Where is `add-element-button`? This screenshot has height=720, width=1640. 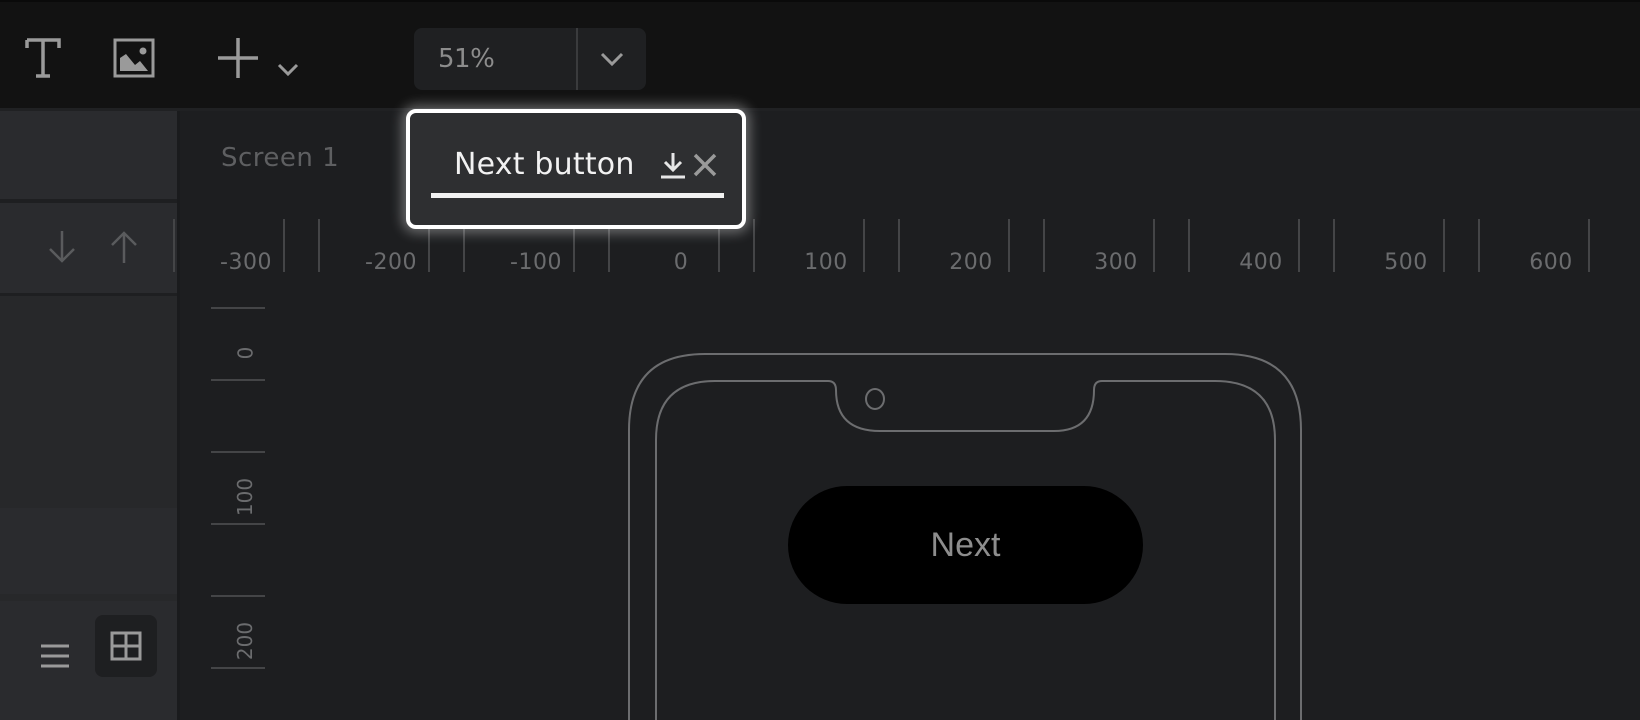
add-element-button is located at coordinates (258, 58).